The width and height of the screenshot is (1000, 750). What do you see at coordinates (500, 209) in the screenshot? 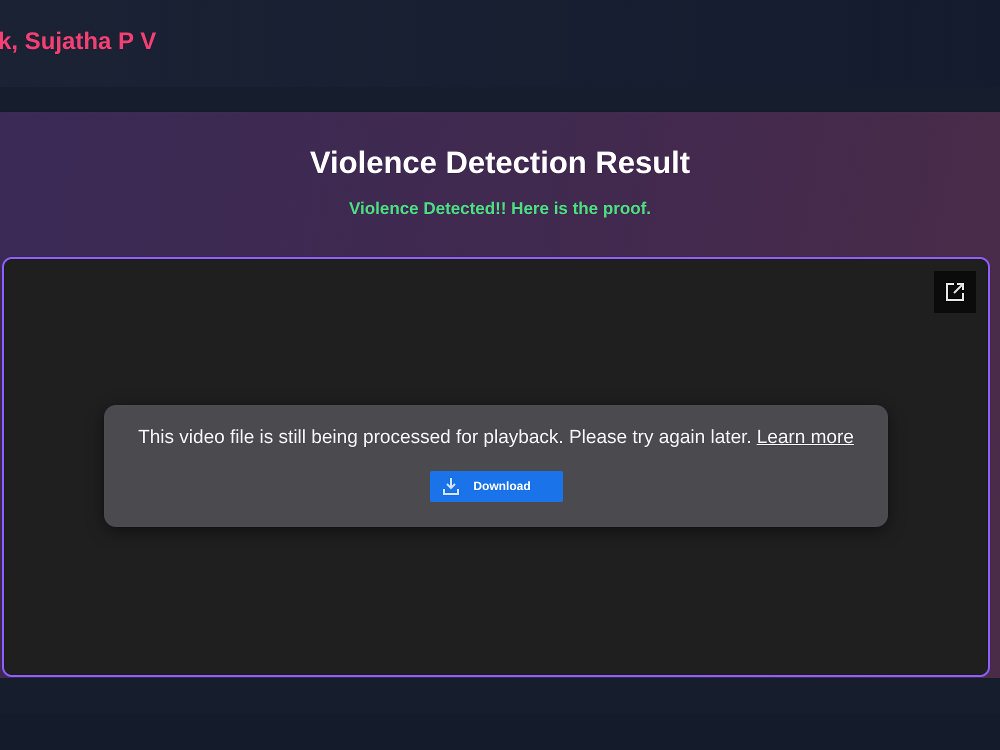
I see `result-message: Violence Detected!! Here is the proof.` at bounding box center [500, 209].